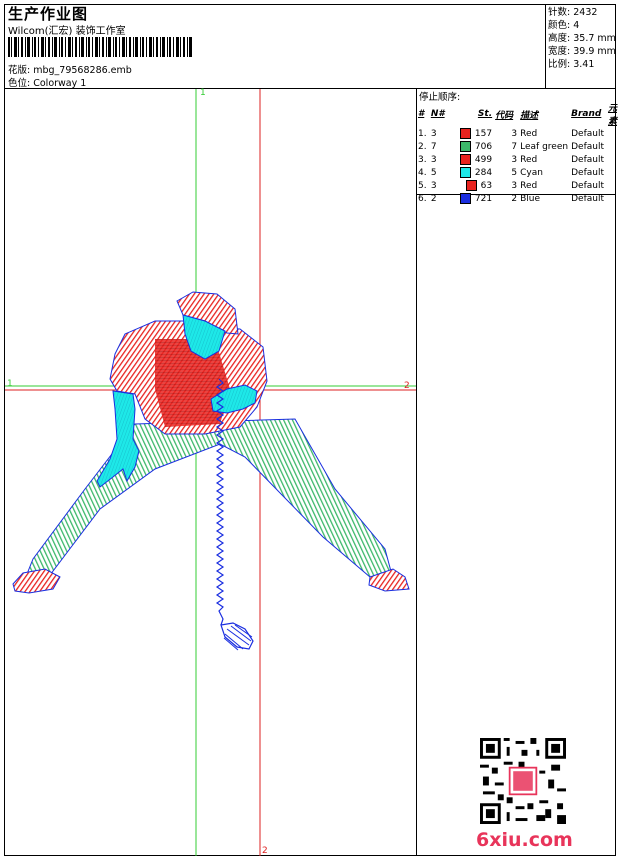  Describe the element at coordinates (100, 47) in the screenshot. I see `barcode` at that location.